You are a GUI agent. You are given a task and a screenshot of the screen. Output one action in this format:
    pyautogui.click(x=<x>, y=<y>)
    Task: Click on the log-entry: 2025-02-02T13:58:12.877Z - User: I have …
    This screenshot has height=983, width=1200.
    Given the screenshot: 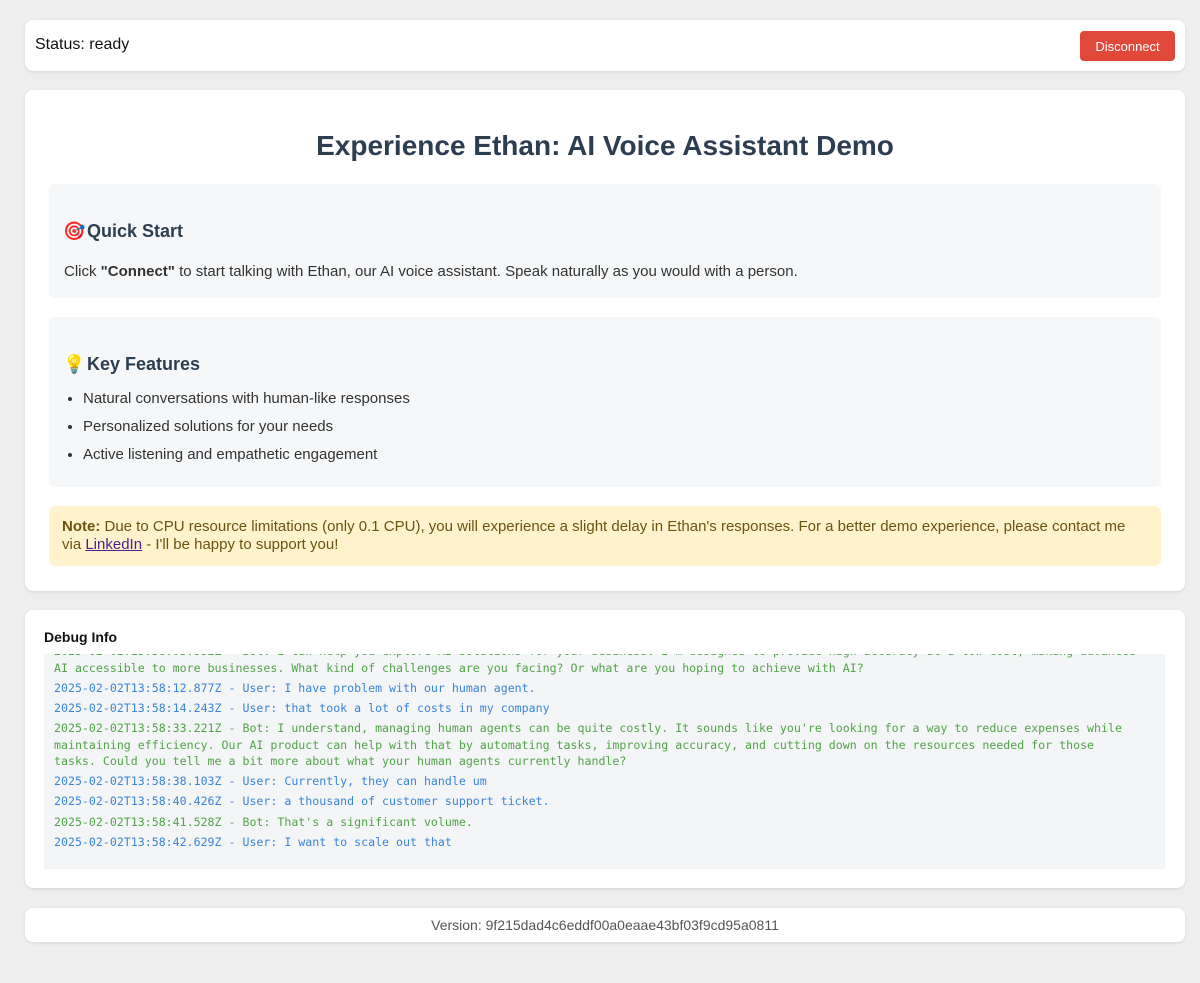 What is the action you would take?
    pyautogui.click(x=295, y=687)
    